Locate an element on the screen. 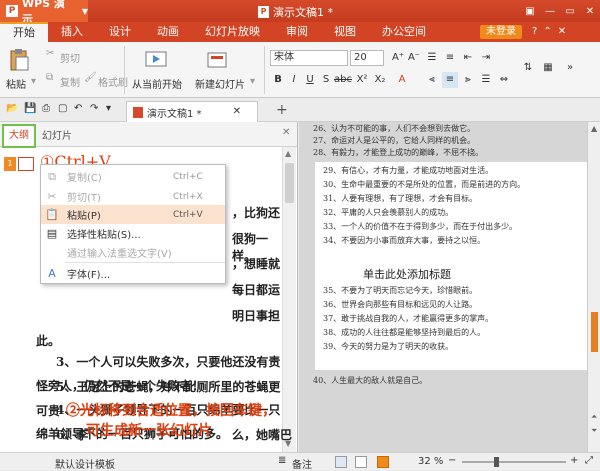 The height and width of the screenshot is (471, 600). help-icon: ? is located at coordinates (534, 31).